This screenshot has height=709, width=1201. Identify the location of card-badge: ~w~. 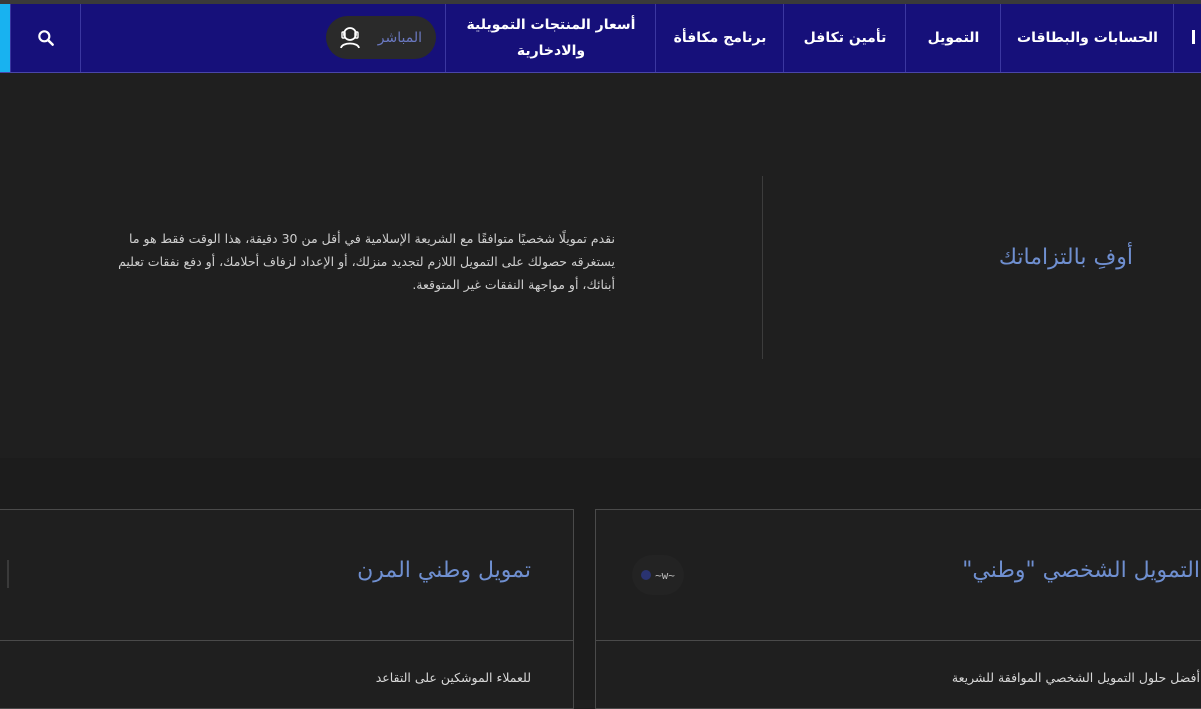
(658, 575).